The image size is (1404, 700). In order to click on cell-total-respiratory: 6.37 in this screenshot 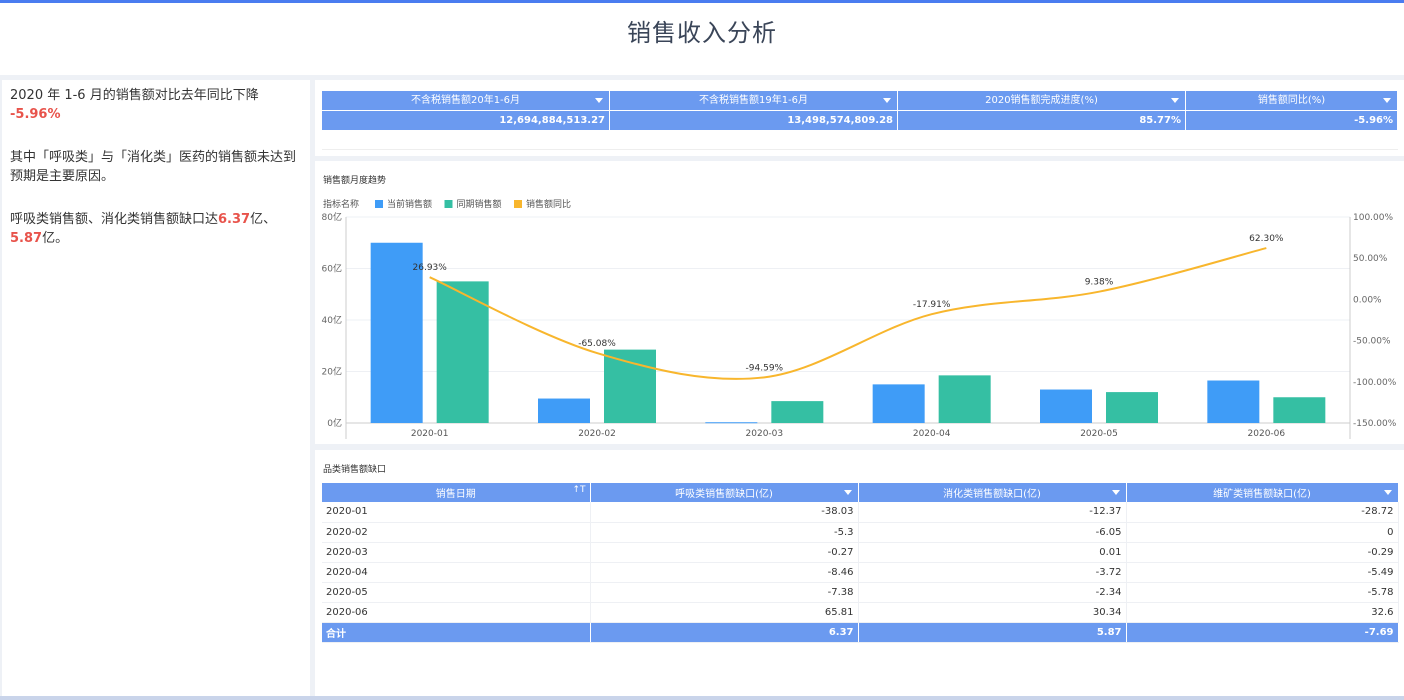, I will do `click(724, 632)`.